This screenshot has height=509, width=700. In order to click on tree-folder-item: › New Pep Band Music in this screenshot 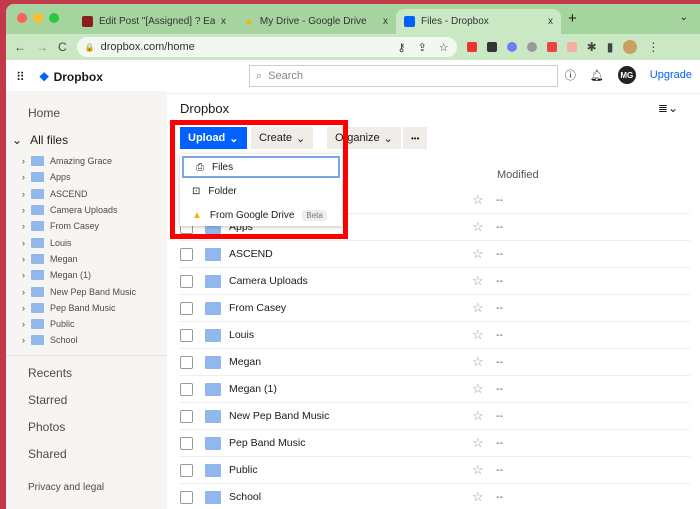, I will do `click(86, 291)`.